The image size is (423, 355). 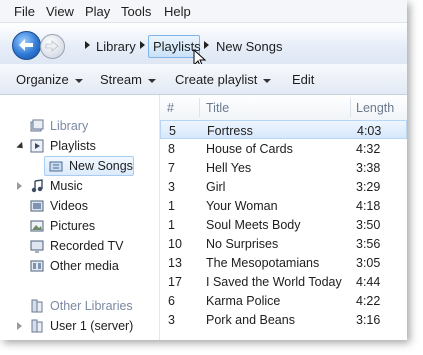 What do you see at coordinates (37, 125) in the screenshot?
I see `library-icon` at bounding box center [37, 125].